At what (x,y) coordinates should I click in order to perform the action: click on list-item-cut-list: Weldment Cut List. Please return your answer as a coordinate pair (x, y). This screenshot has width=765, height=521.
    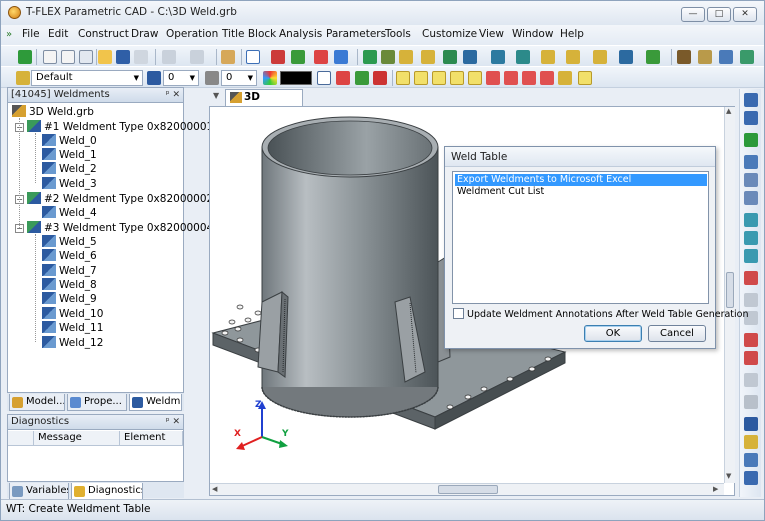
    Looking at the image, I should click on (581, 192).